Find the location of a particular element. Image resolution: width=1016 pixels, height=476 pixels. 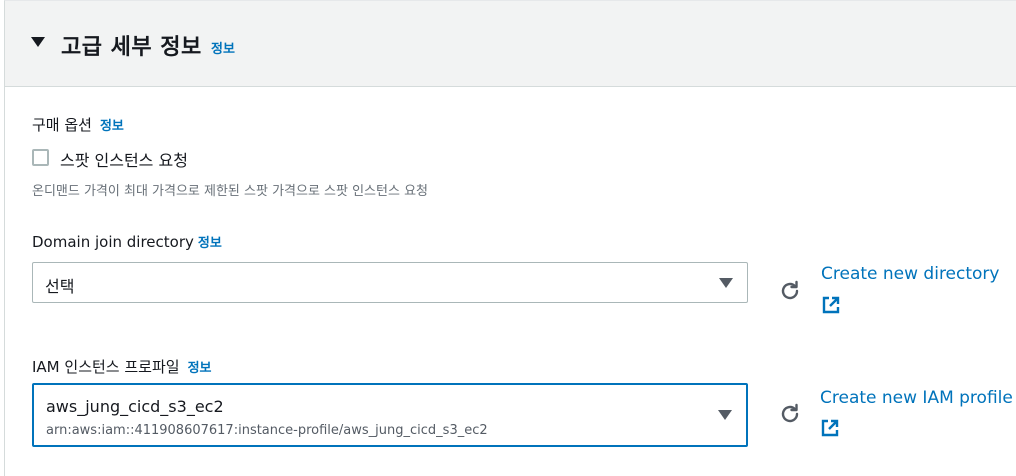

create-new-iam-profile-link: Create new IAM profile is located at coordinates (916, 398).